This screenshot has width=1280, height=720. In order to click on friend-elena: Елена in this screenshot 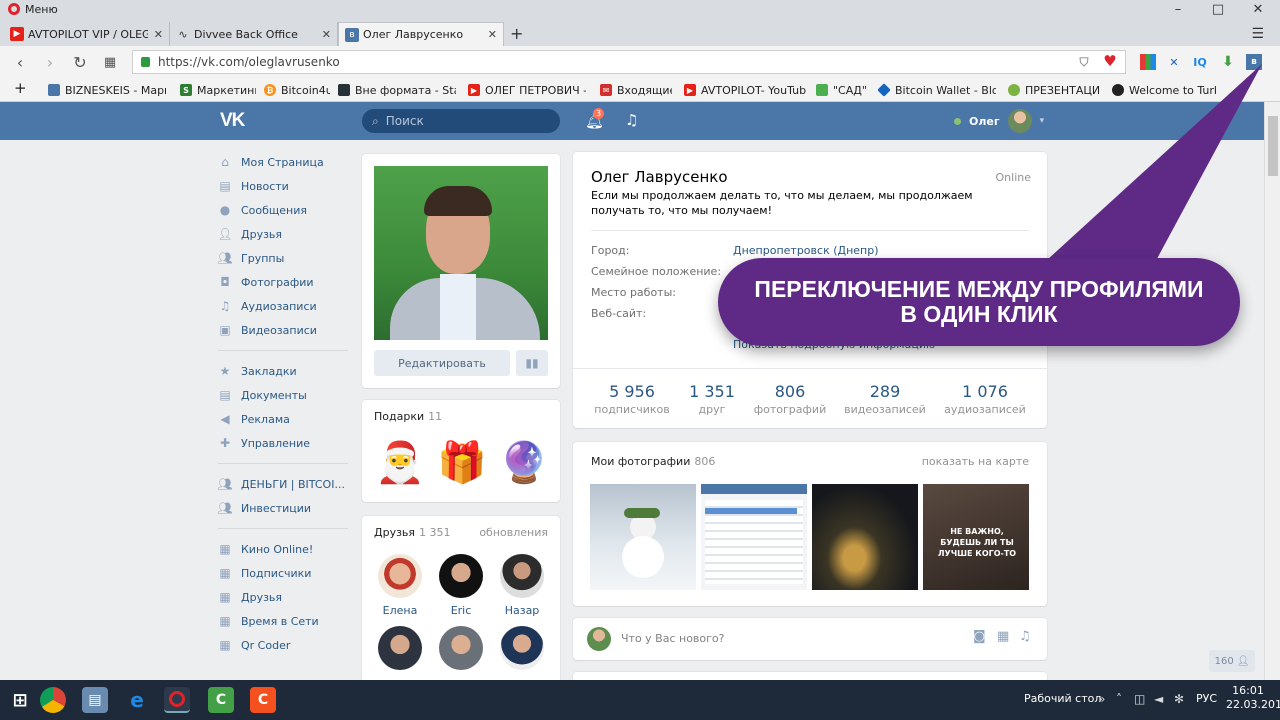, I will do `click(400, 585)`.